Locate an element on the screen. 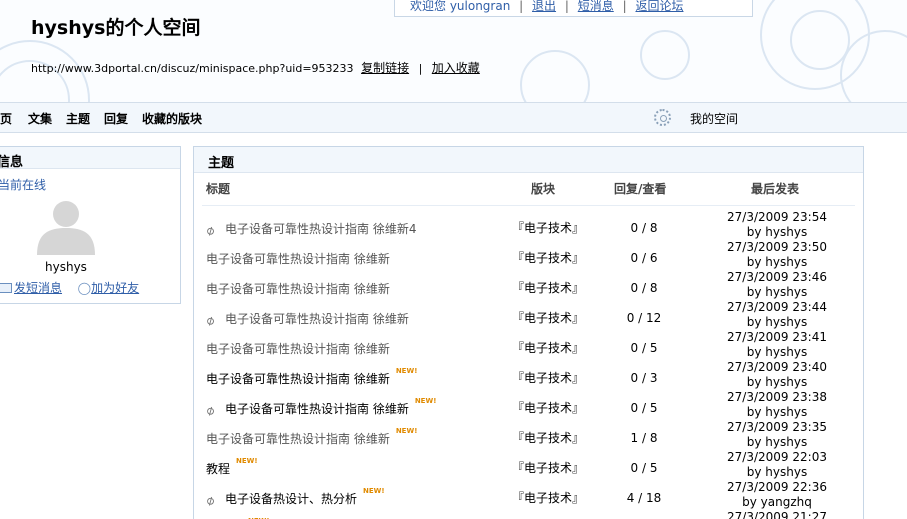  back-to-forum-link: 返回论坛 is located at coordinates (659, 6).